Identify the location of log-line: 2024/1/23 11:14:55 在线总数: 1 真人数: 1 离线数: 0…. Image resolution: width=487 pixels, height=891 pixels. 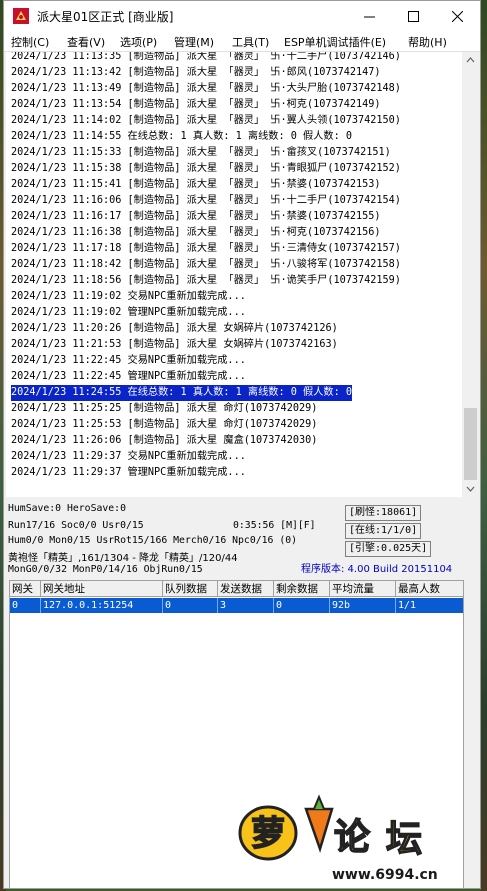
(181, 137).